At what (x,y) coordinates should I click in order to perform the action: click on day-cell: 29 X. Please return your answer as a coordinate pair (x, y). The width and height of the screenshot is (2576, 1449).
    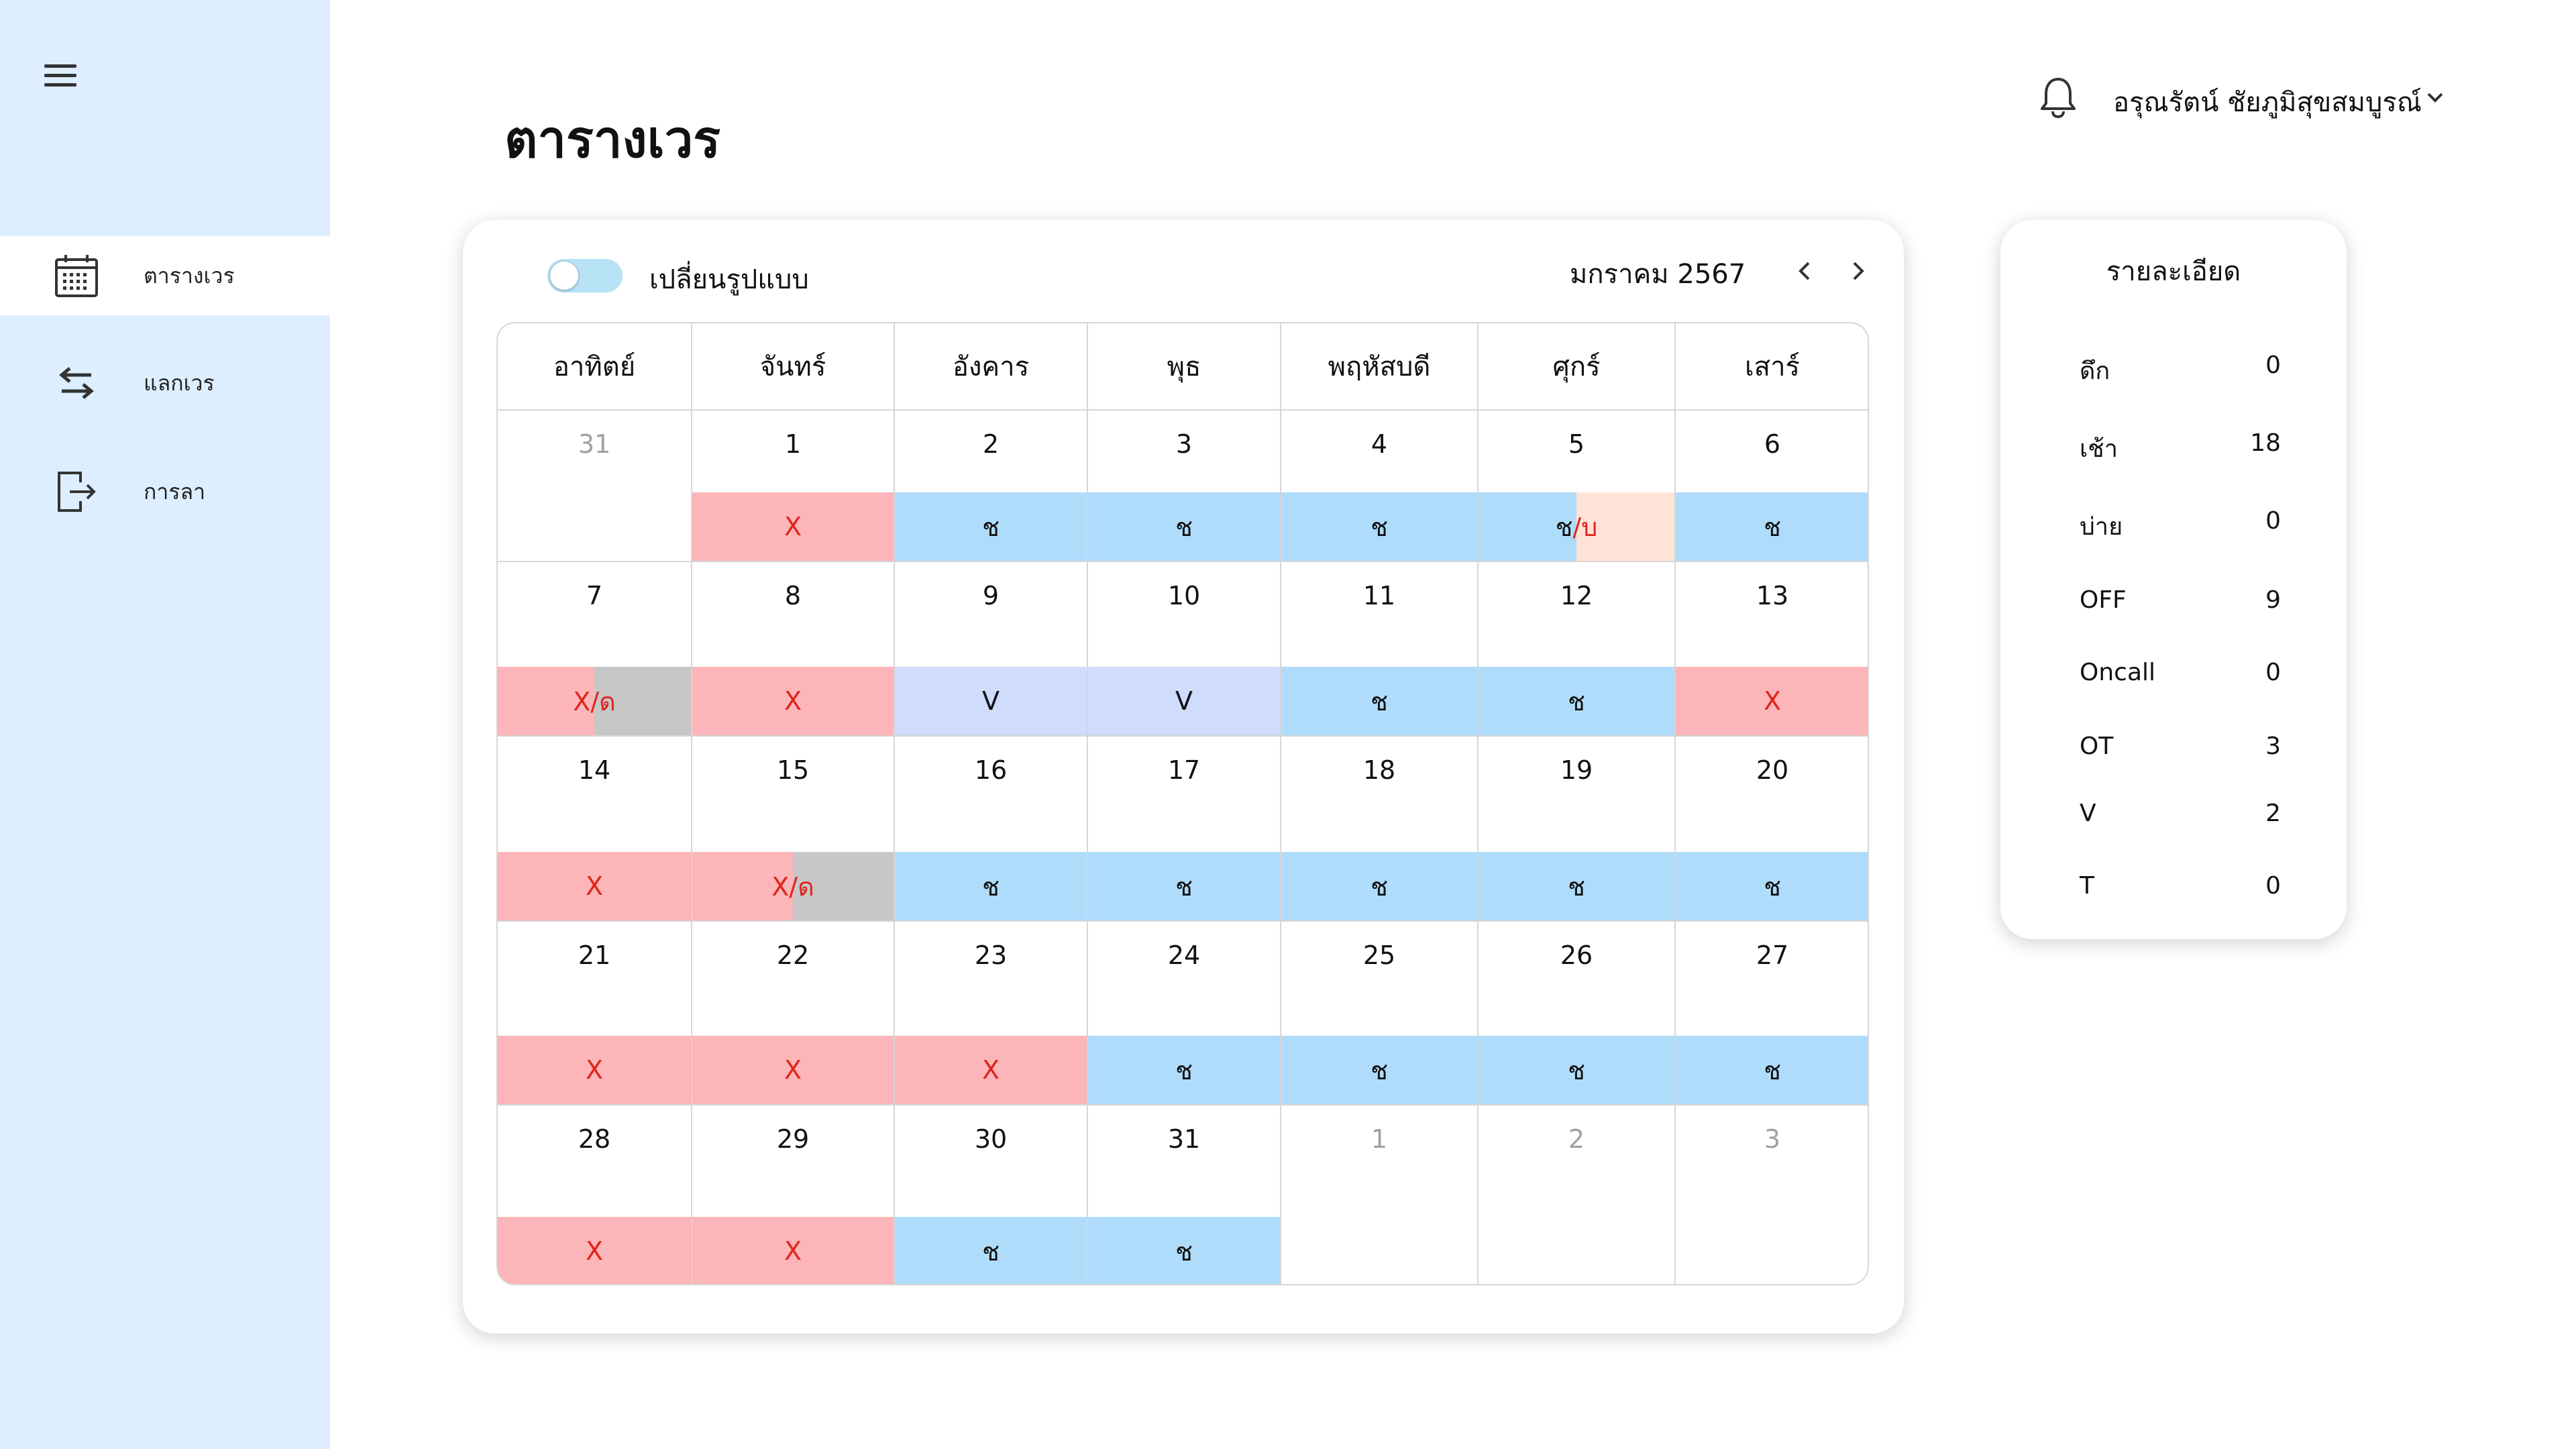
    Looking at the image, I should click on (793, 1195).